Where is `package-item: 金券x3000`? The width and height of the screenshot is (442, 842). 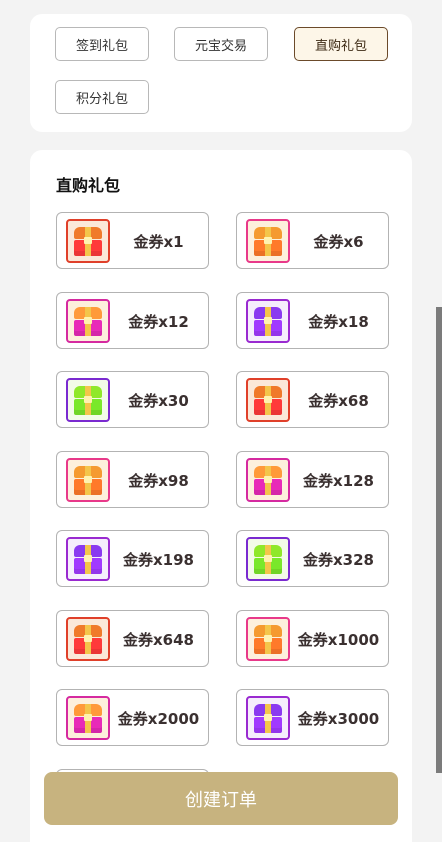
package-item: 金券x3000 is located at coordinates (312, 717).